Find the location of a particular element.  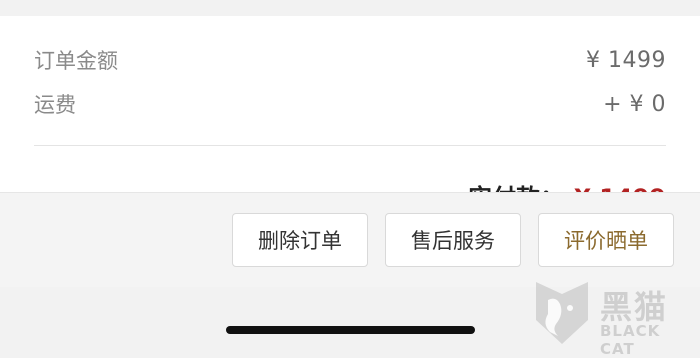

divider is located at coordinates (350, 145).